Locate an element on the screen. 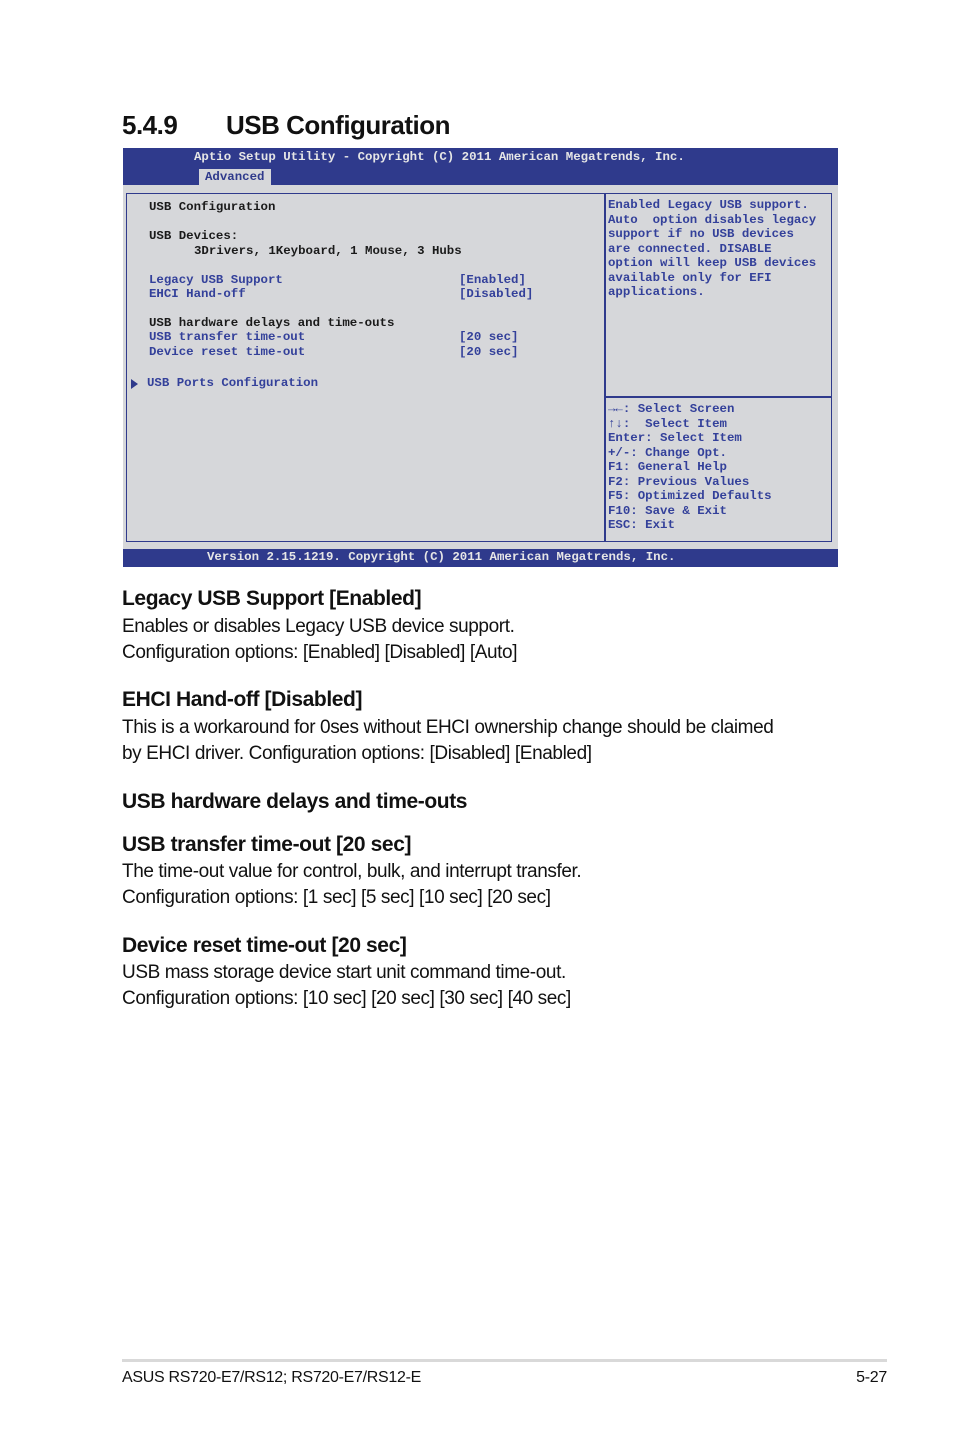 The height and width of the screenshot is (1438, 954). key-help-select-screen: →←: Select Screen is located at coordinates (671, 409).